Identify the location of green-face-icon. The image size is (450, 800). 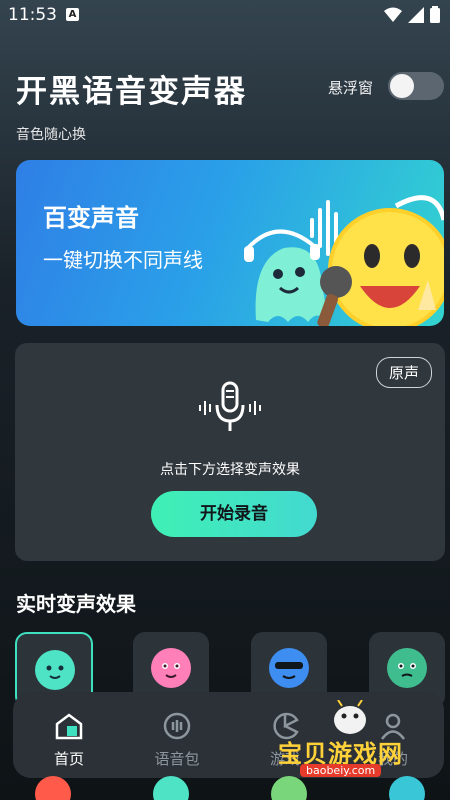
(407, 668).